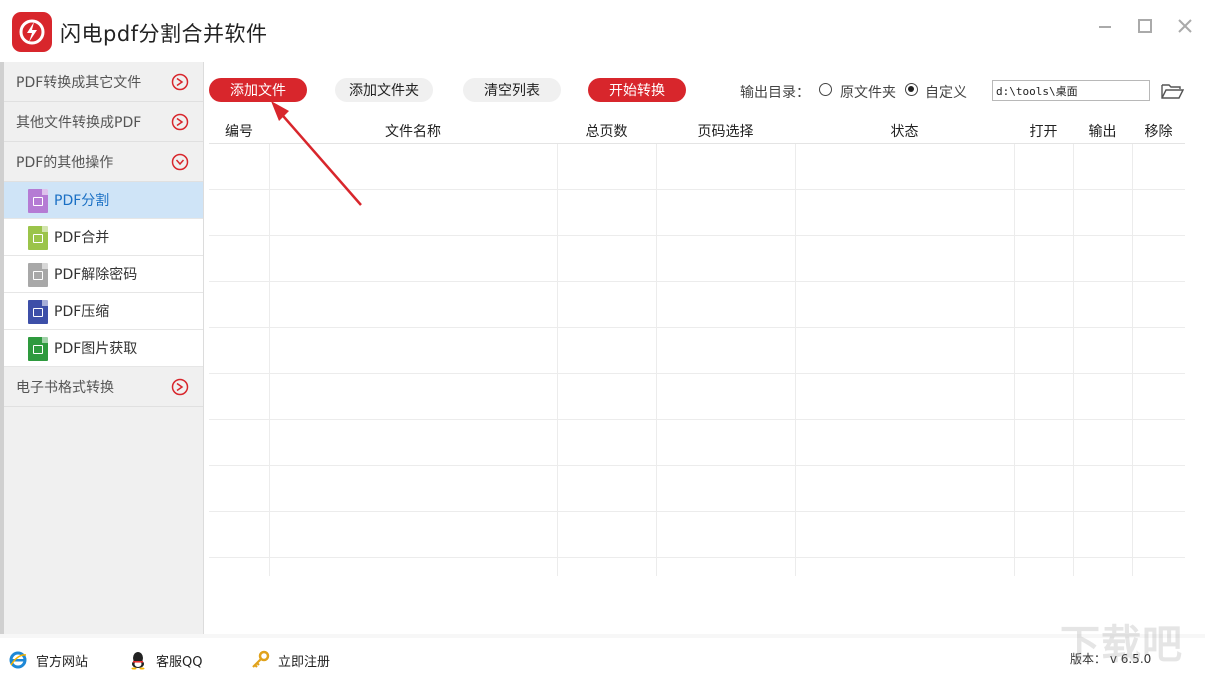 This screenshot has width=1205, height=679. I want to click on sidebar-item-pdf-unlock: PDF解除密码, so click(103, 274).